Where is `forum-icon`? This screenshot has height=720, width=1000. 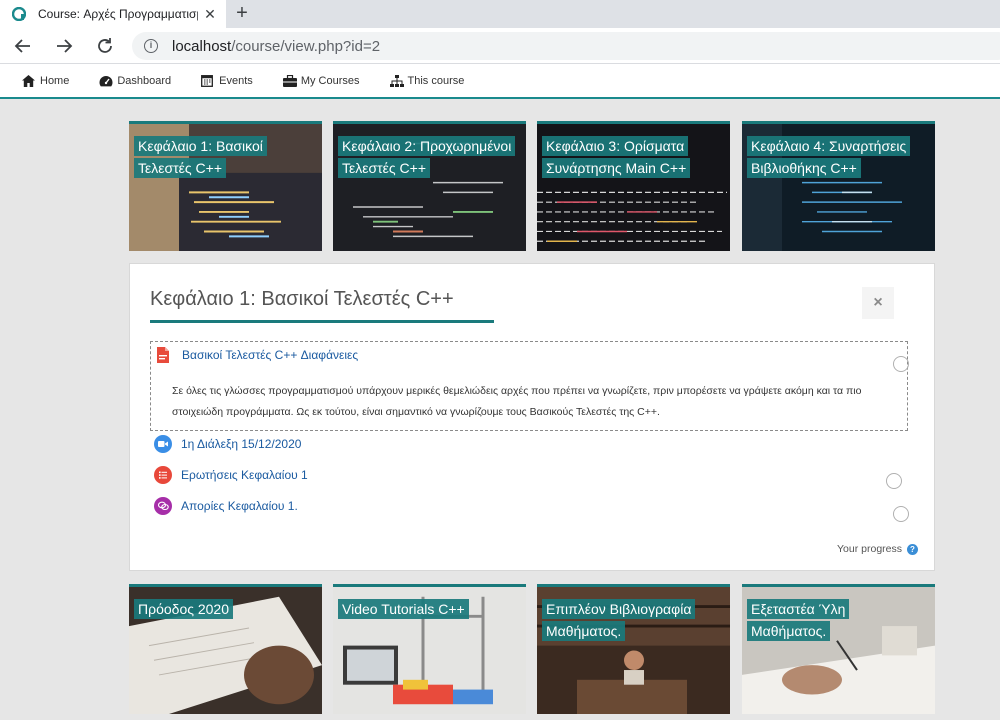
forum-icon is located at coordinates (163, 506).